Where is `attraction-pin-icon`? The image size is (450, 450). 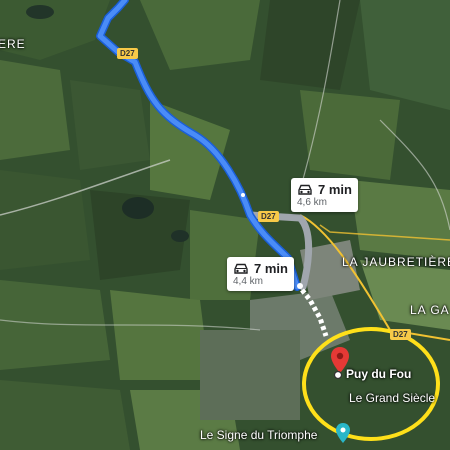 attraction-pin-icon is located at coordinates (343, 433).